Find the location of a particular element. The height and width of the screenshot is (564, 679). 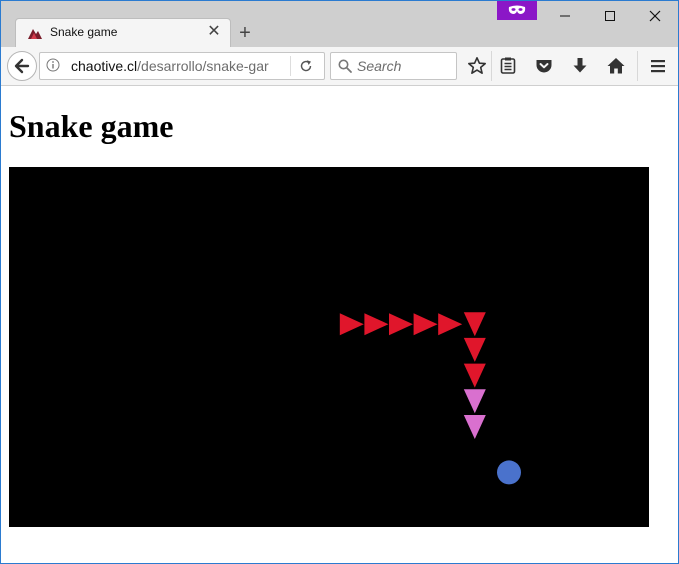

minimize-button is located at coordinates (565, 17).